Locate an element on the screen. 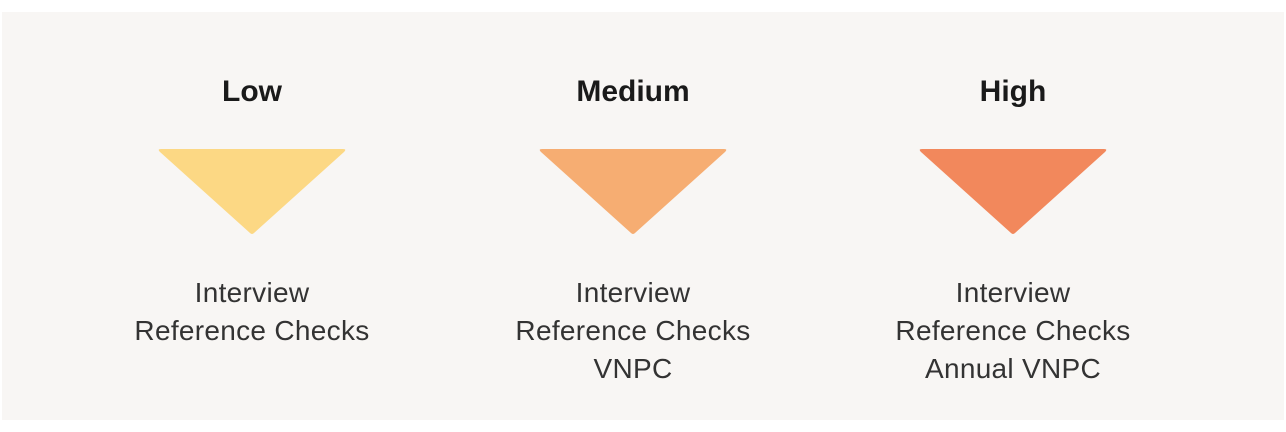  triangle-low is located at coordinates (252, 191).